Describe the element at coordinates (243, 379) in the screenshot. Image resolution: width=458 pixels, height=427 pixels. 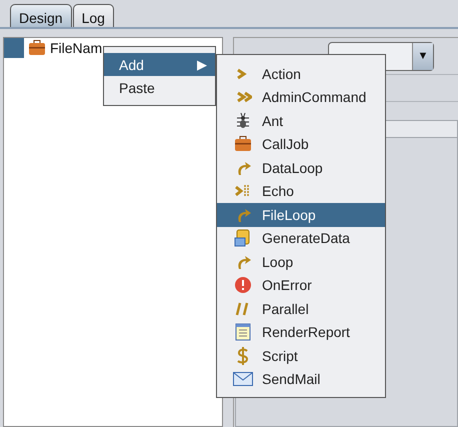
I see `envelope-icon` at that location.